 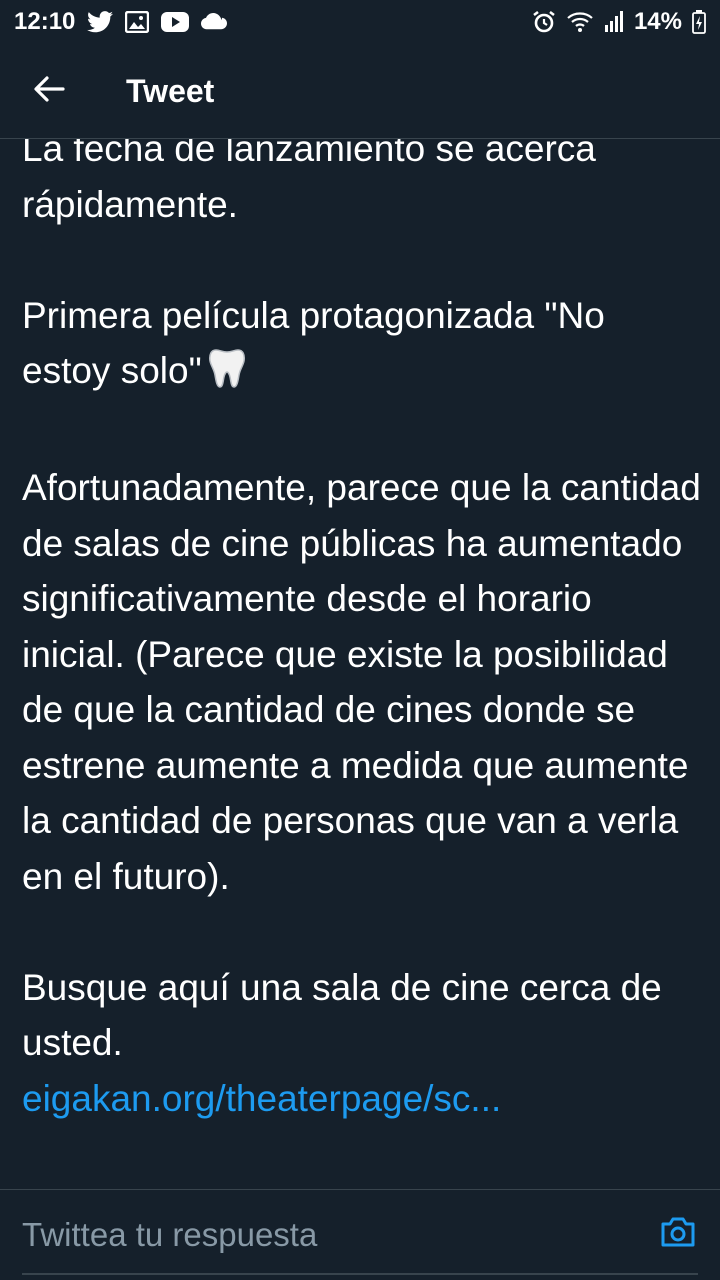 I want to click on page-title: Tweet, so click(x=170, y=90).